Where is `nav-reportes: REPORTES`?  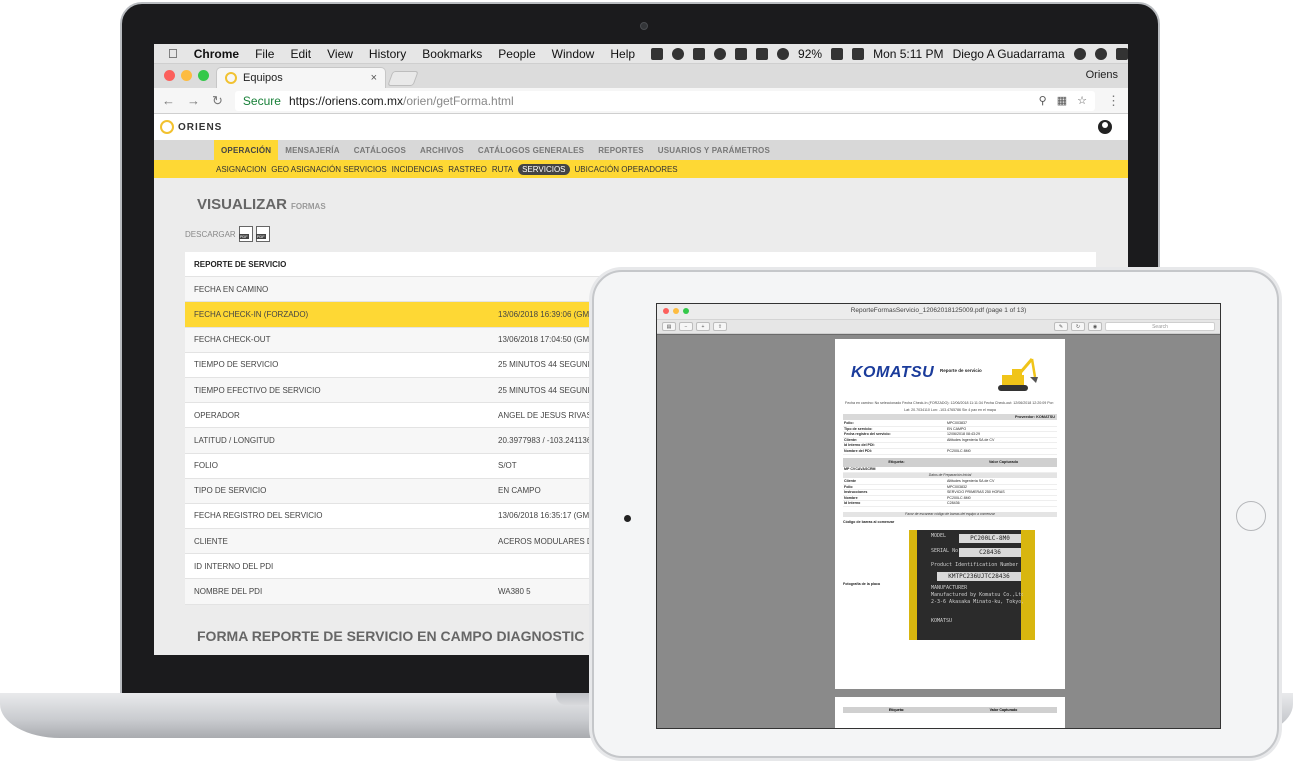 nav-reportes: REPORTES is located at coordinates (621, 150).